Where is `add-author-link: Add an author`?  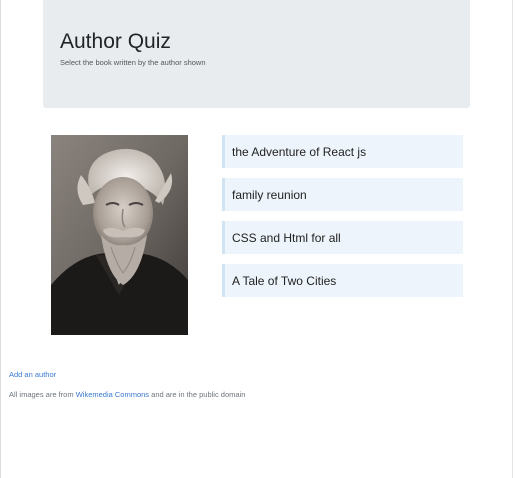 add-author-link: Add an author is located at coordinates (32, 374).